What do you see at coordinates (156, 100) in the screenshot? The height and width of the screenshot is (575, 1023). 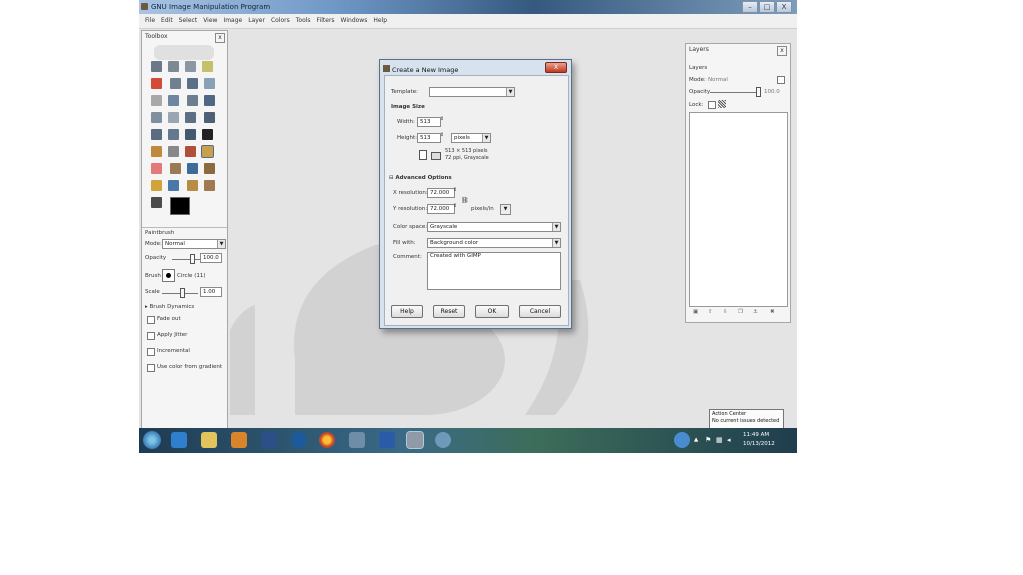 I see `color-picker-tool-icon` at bounding box center [156, 100].